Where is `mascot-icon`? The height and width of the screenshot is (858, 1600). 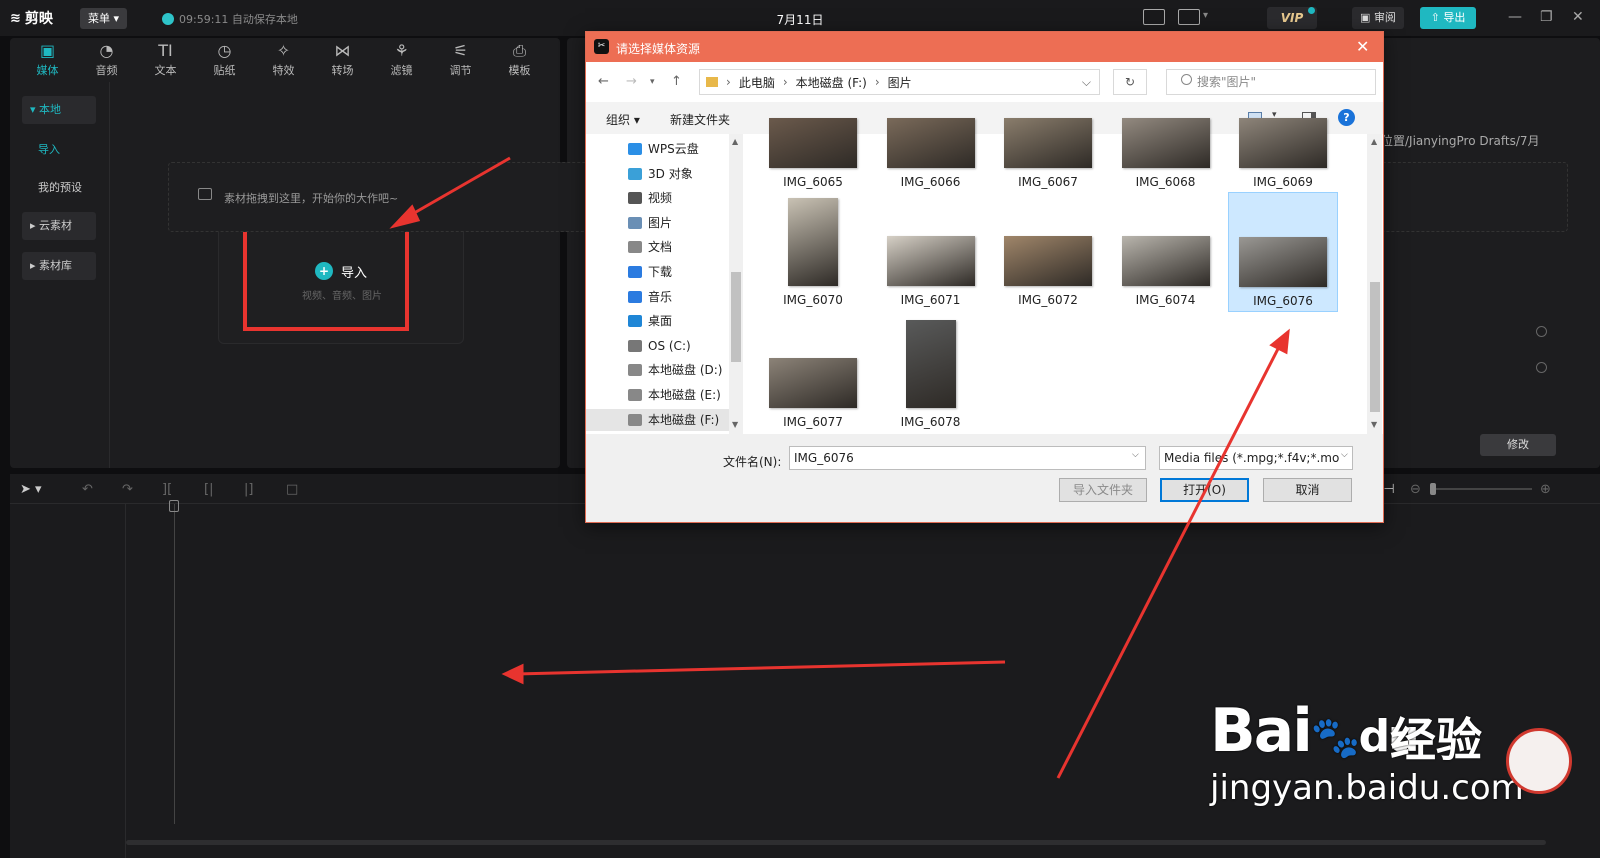 mascot-icon is located at coordinates (1539, 761).